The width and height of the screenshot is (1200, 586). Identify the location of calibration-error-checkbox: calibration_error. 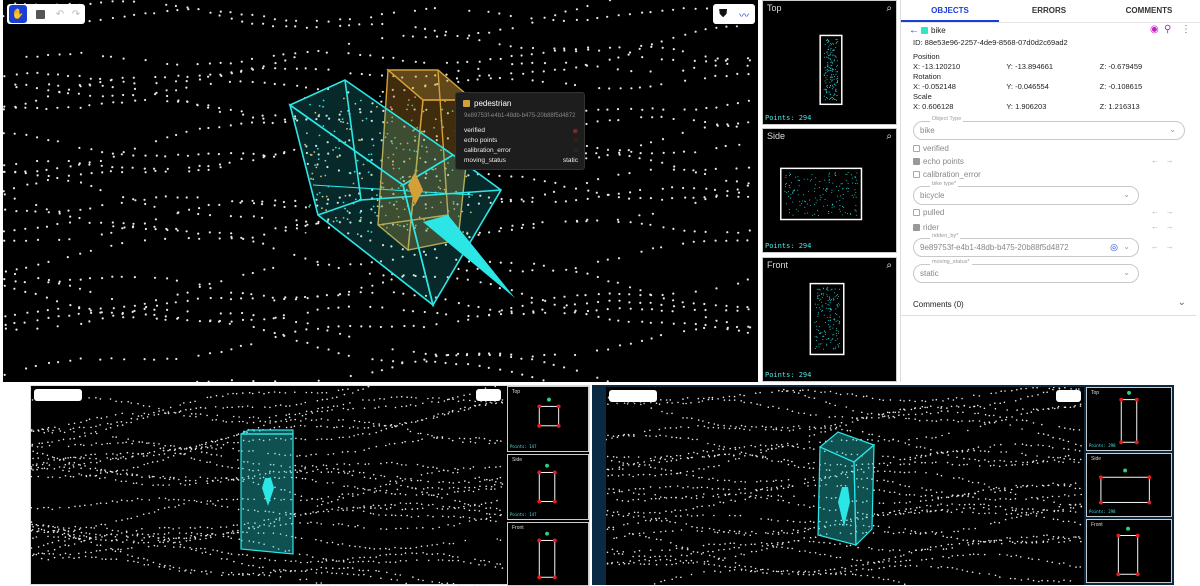
(947, 174).